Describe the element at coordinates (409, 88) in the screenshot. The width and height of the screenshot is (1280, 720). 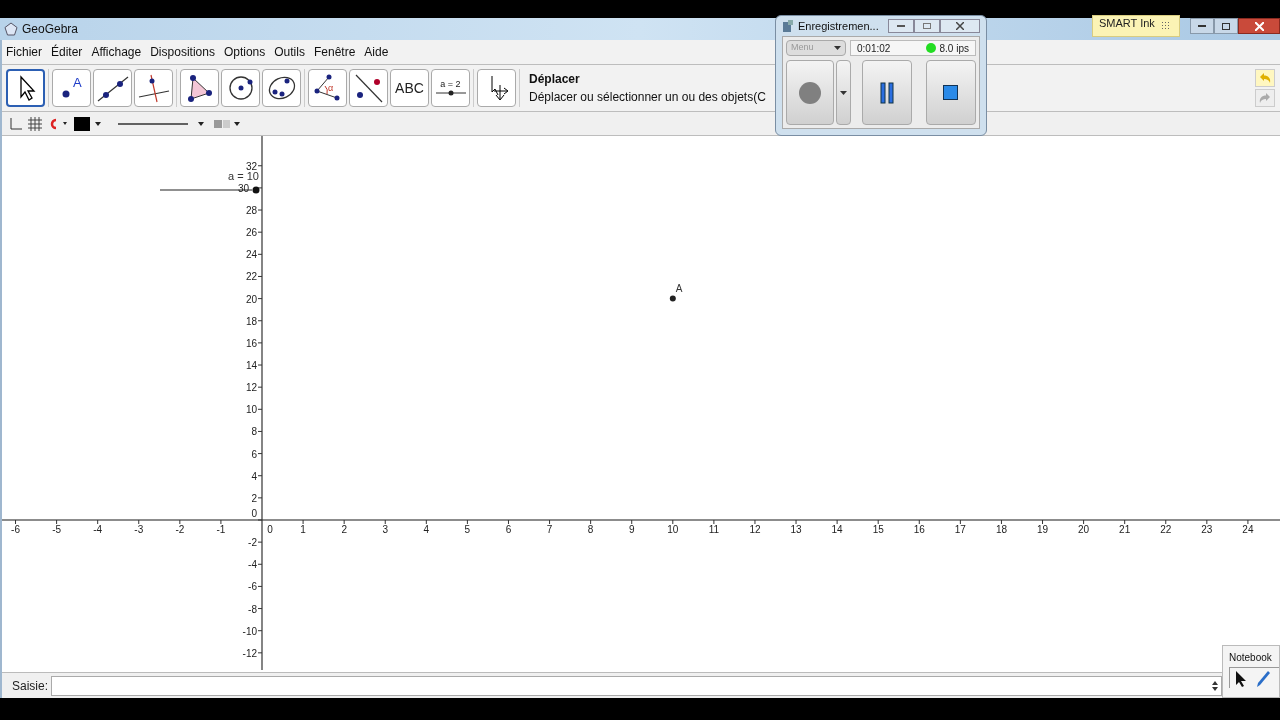
I see `tool-button: ABC` at that location.